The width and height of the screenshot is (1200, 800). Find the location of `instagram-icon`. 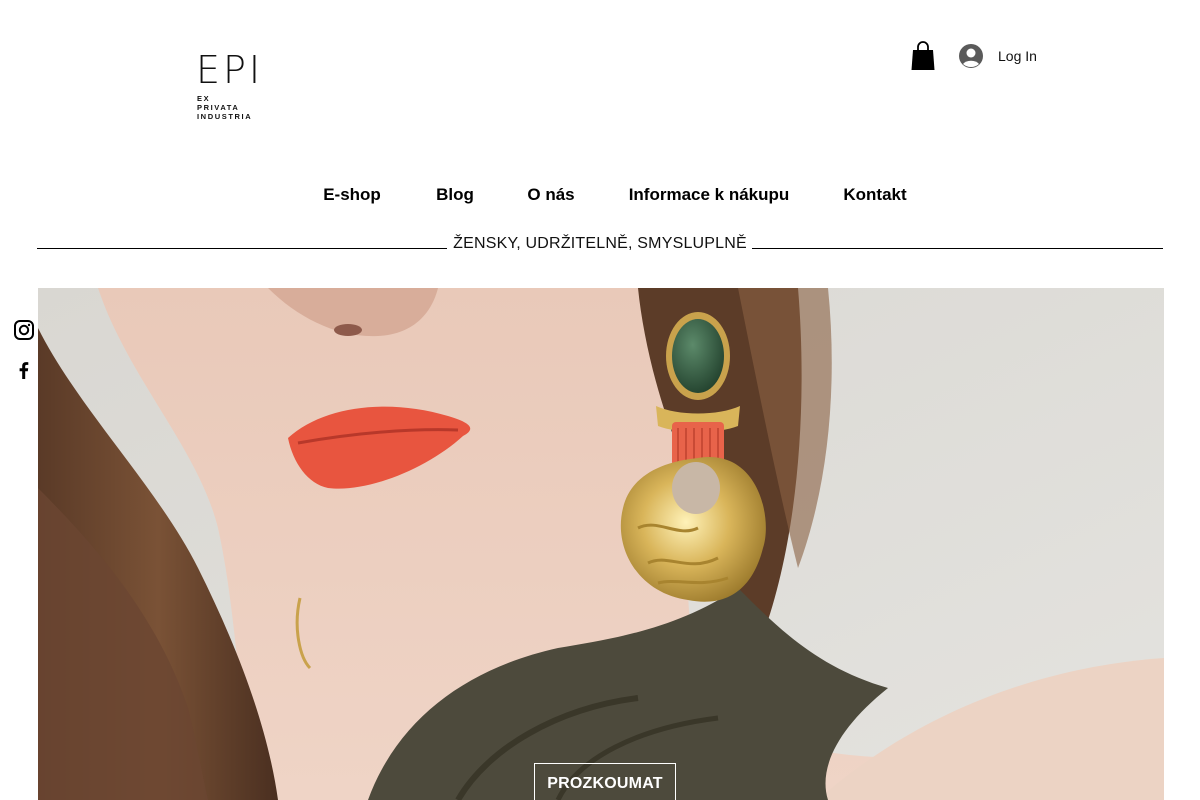

instagram-icon is located at coordinates (24, 330).